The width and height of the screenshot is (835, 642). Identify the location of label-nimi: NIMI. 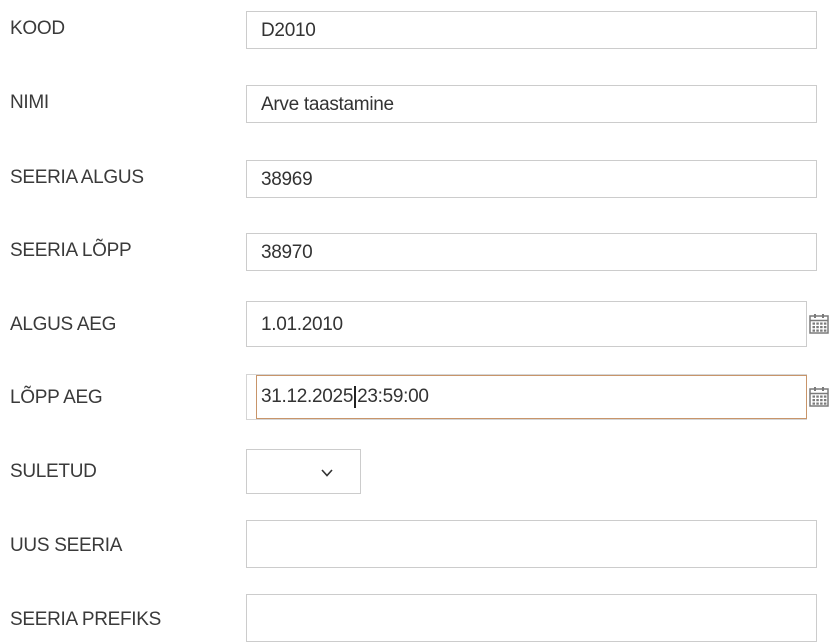
(29, 102).